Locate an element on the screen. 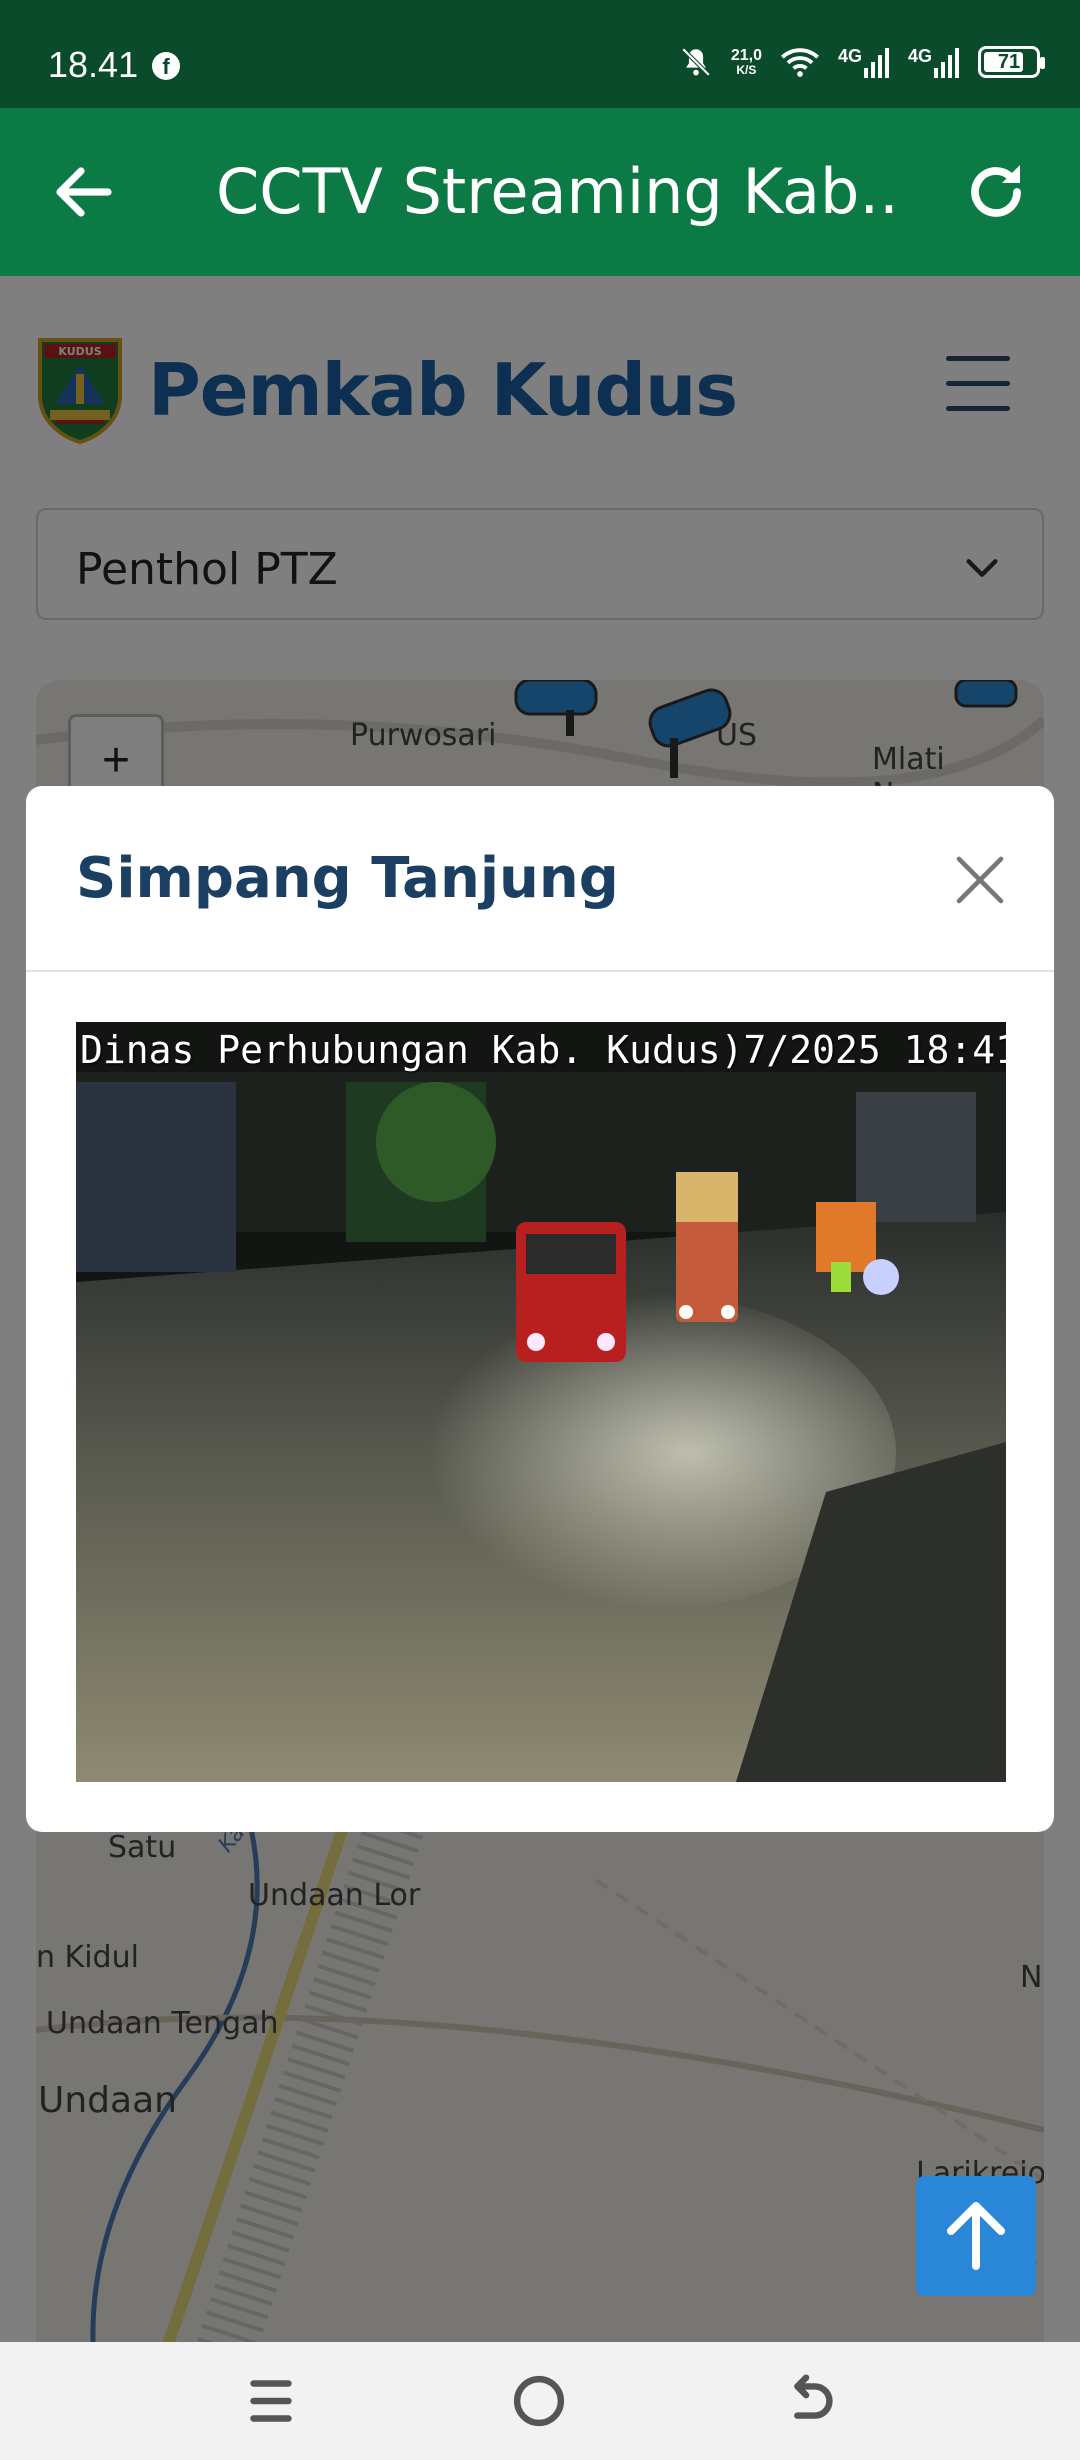 The height and width of the screenshot is (2460, 1080). network-type-2: 4G is located at coordinates (919, 56).